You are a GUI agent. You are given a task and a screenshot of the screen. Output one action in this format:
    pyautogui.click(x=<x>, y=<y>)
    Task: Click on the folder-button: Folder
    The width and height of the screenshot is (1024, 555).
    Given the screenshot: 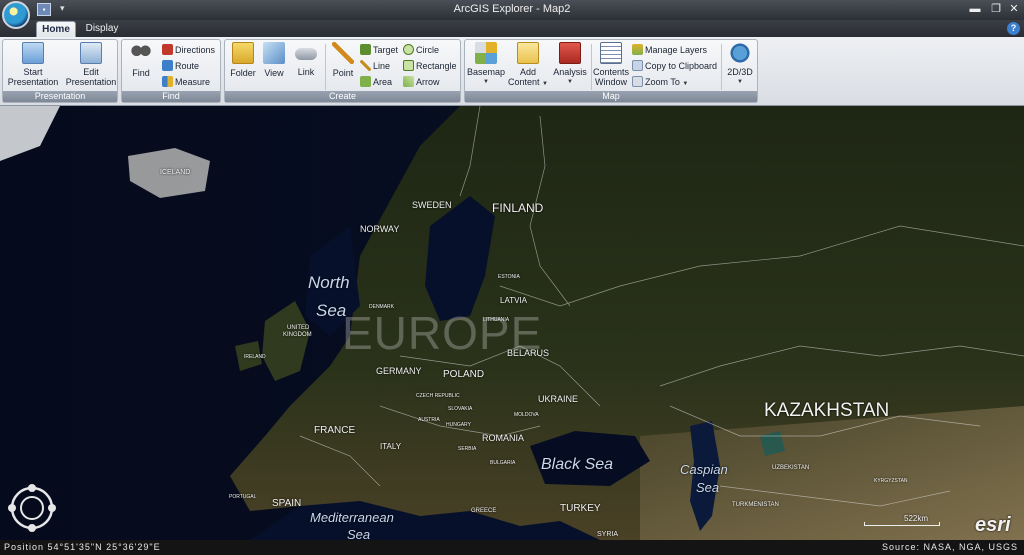 What is the action you would take?
    pyautogui.click(x=243, y=60)
    